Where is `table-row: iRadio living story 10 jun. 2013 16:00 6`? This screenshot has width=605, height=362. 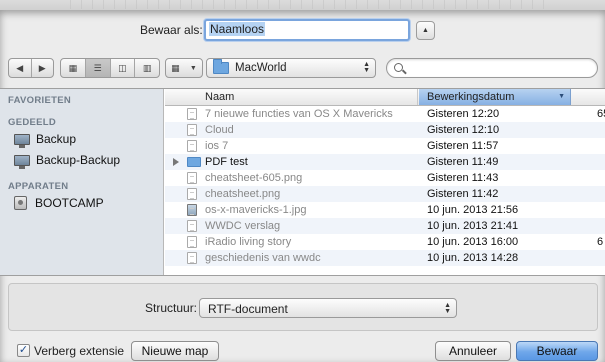 table-row: iRadio living story 10 jun. 2013 16:00 6 is located at coordinates (385, 242).